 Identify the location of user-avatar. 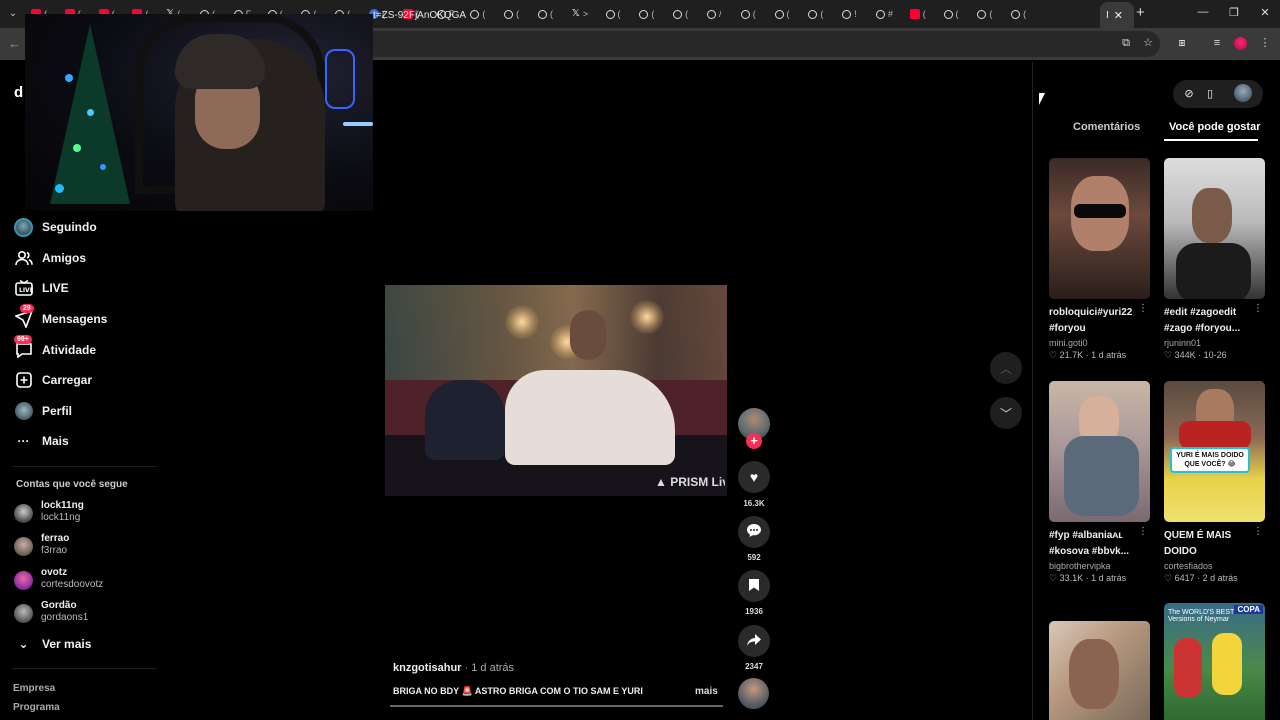
(1243, 93).